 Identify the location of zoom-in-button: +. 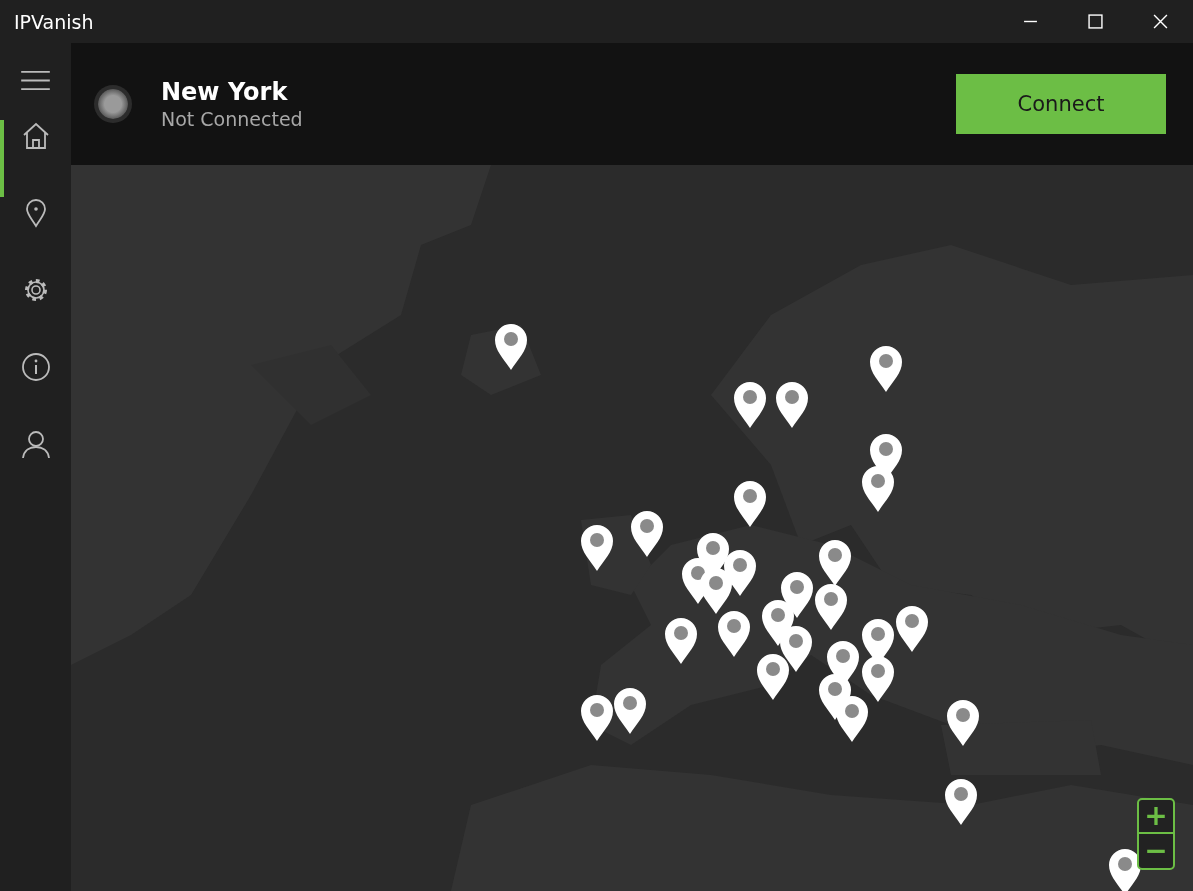
(1156, 817).